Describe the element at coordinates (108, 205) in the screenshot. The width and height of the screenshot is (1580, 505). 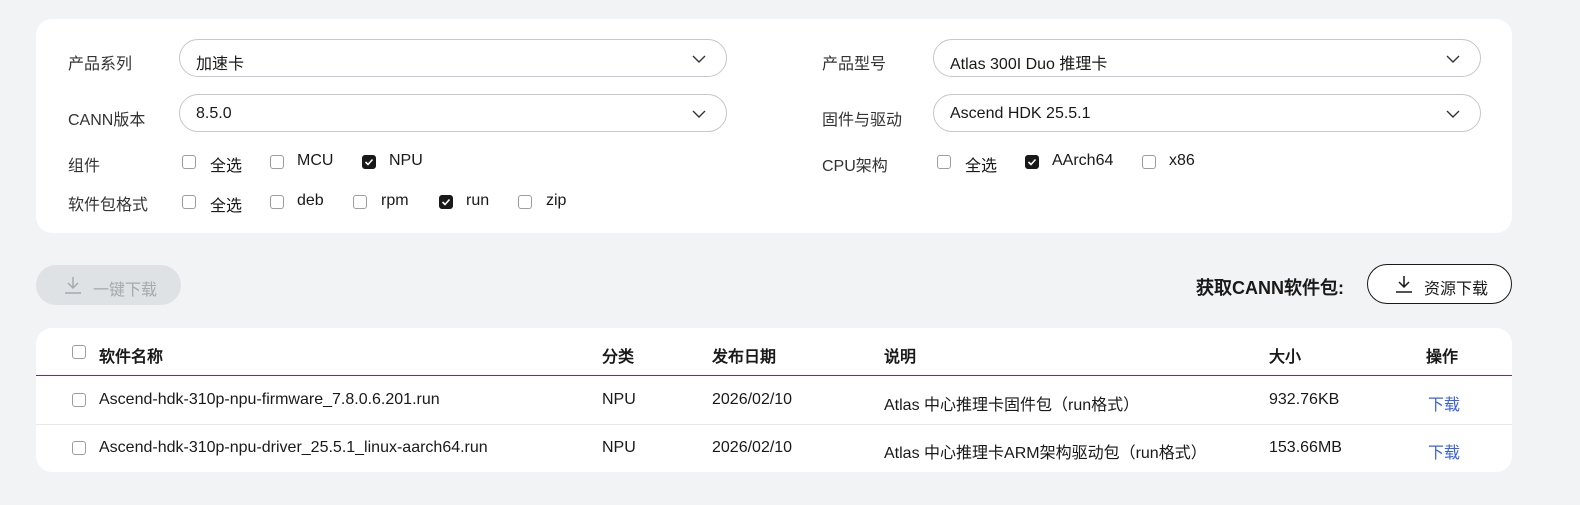
I see `package-format-label: 软件包格式` at that location.